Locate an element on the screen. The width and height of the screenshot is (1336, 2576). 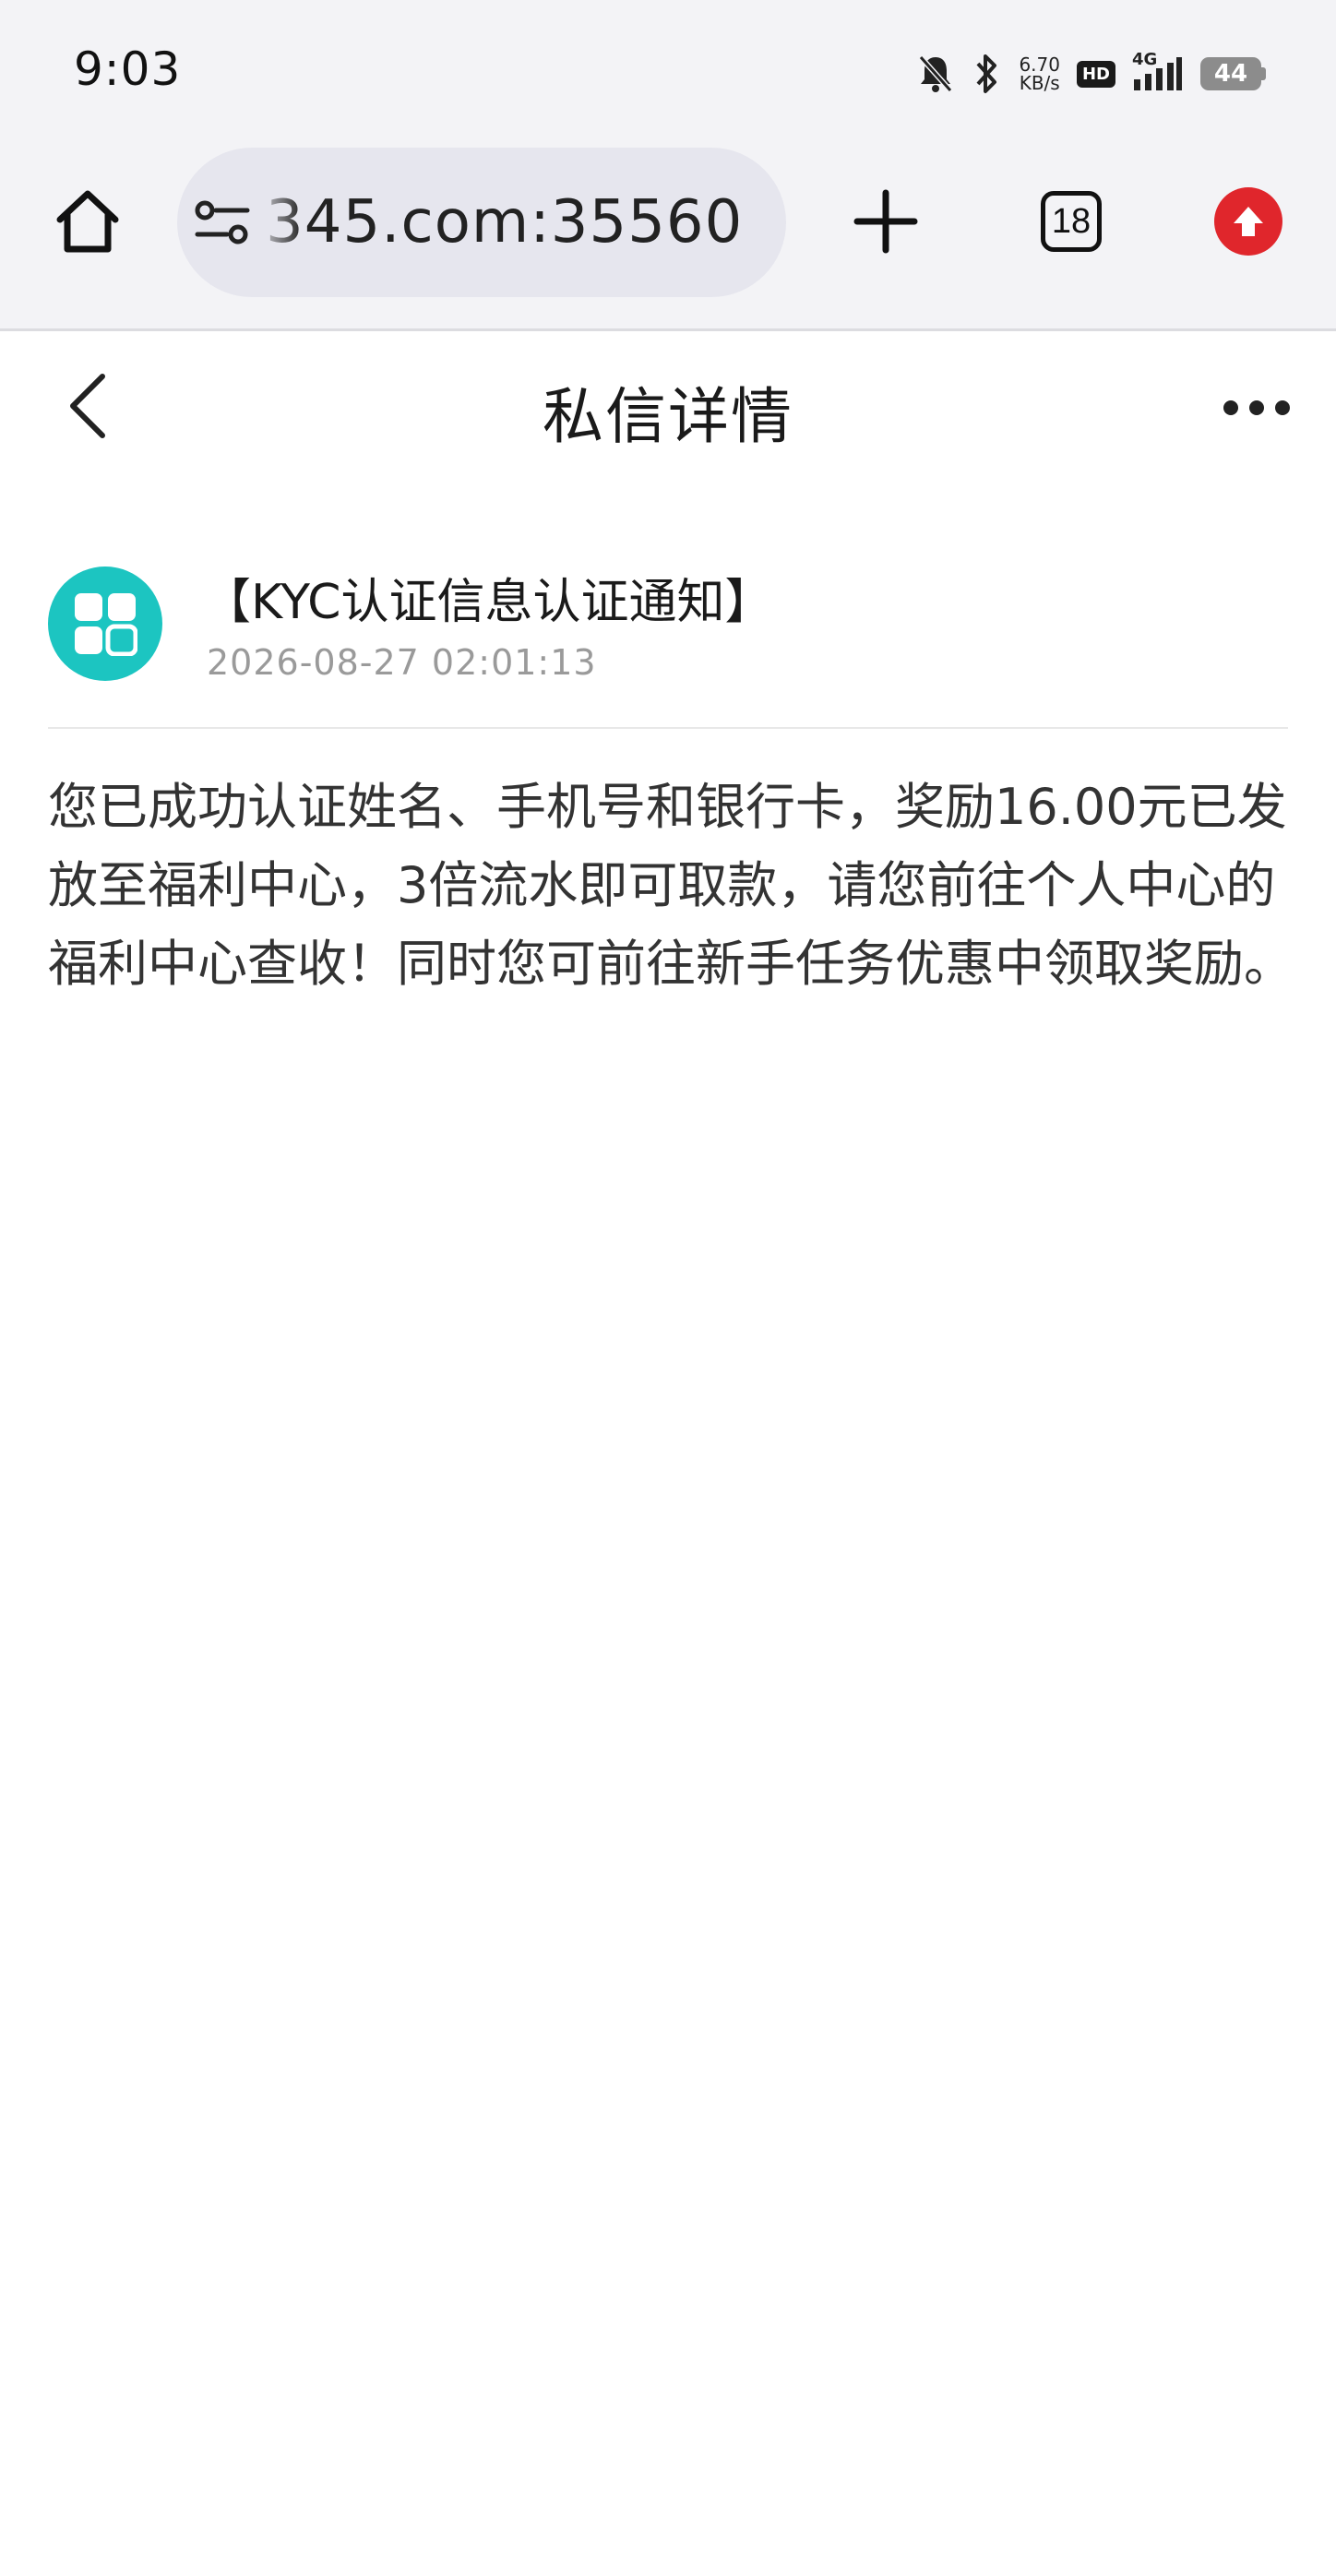
update-button is located at coordinates (1248, 221).